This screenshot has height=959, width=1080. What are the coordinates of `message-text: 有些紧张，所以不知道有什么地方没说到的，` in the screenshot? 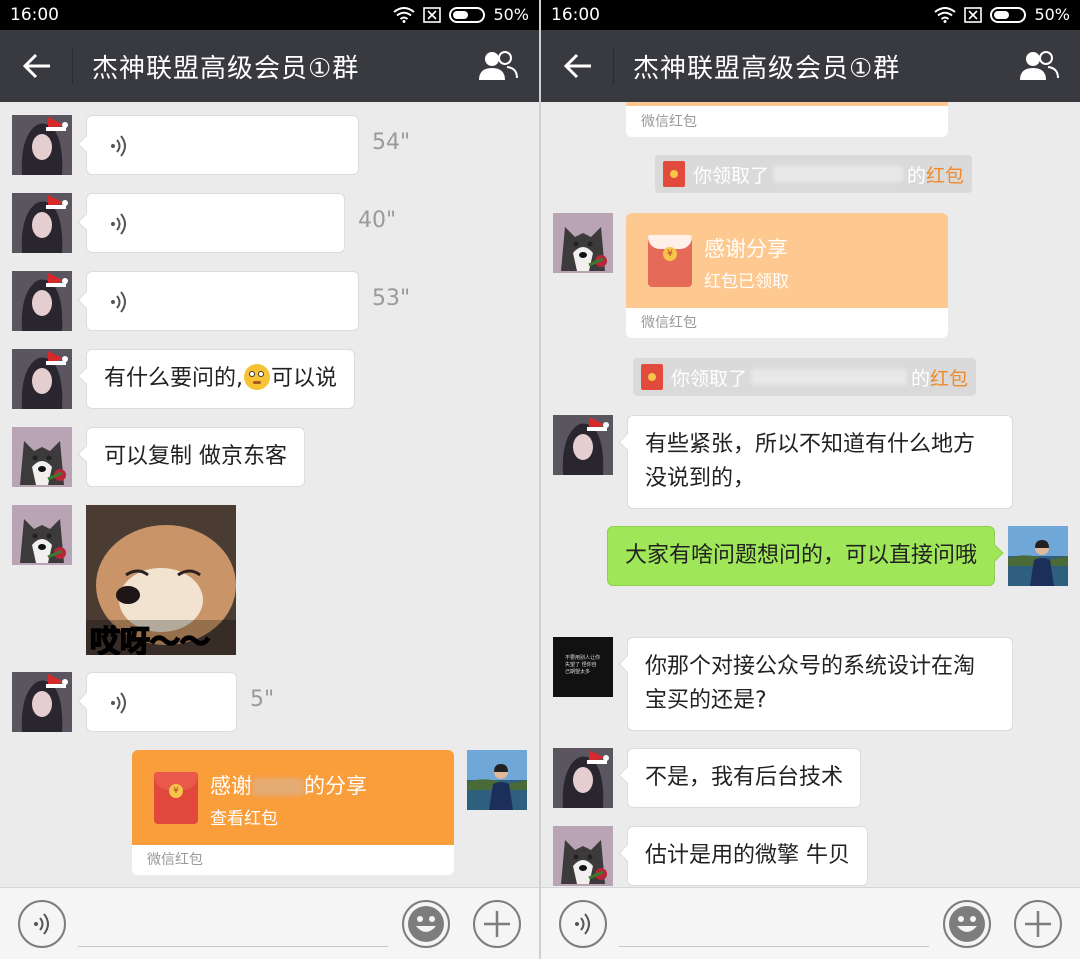 It's located at (810, 461).